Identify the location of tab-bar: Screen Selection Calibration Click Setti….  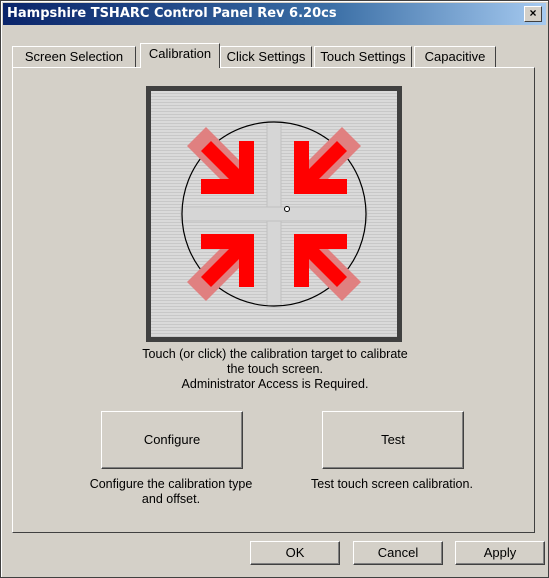
(277, 55).